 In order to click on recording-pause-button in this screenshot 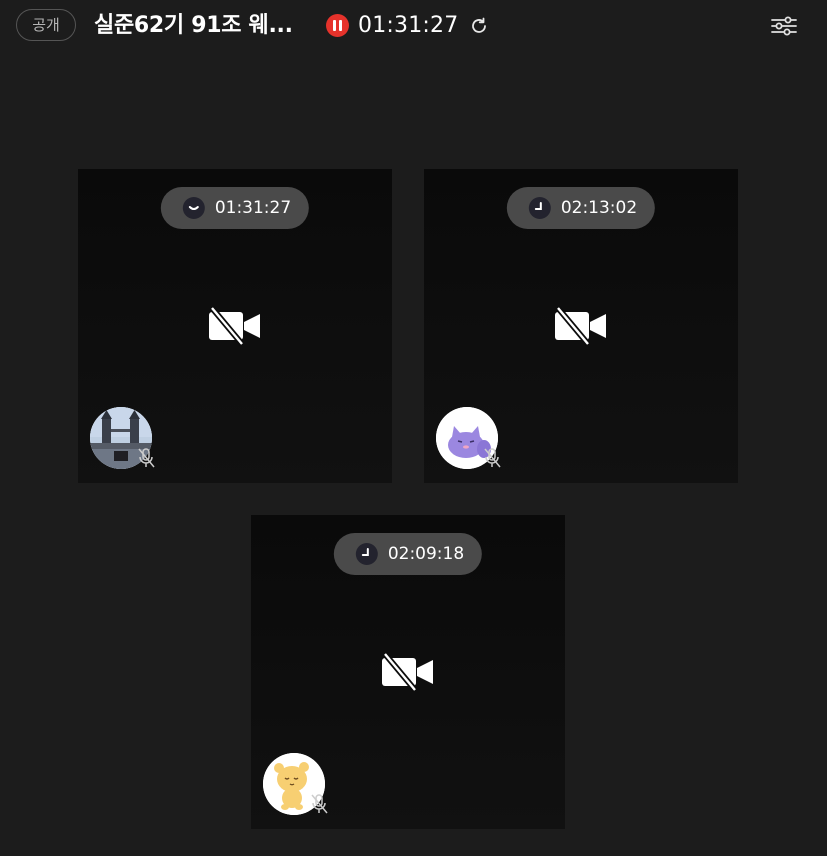, I will do `click(337, 25)`.